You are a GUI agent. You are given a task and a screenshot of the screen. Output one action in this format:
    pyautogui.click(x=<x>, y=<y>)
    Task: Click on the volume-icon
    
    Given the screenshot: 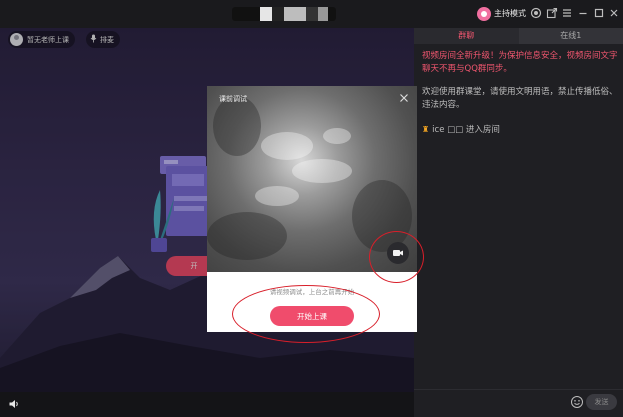 What is the action you would take?
    pyautogui.click(x=14, y=404)
    